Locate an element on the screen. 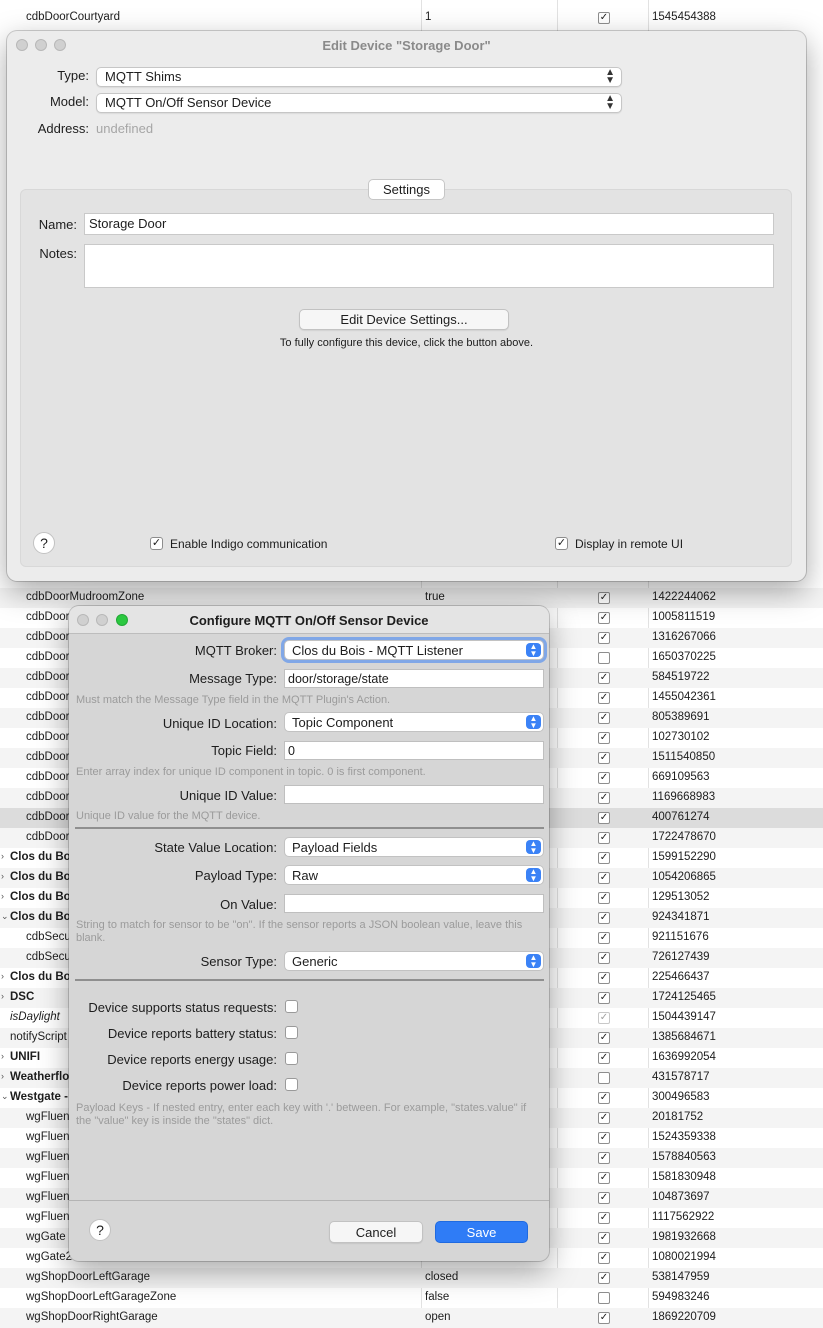  notes-field is located at coordinates (429, 266).